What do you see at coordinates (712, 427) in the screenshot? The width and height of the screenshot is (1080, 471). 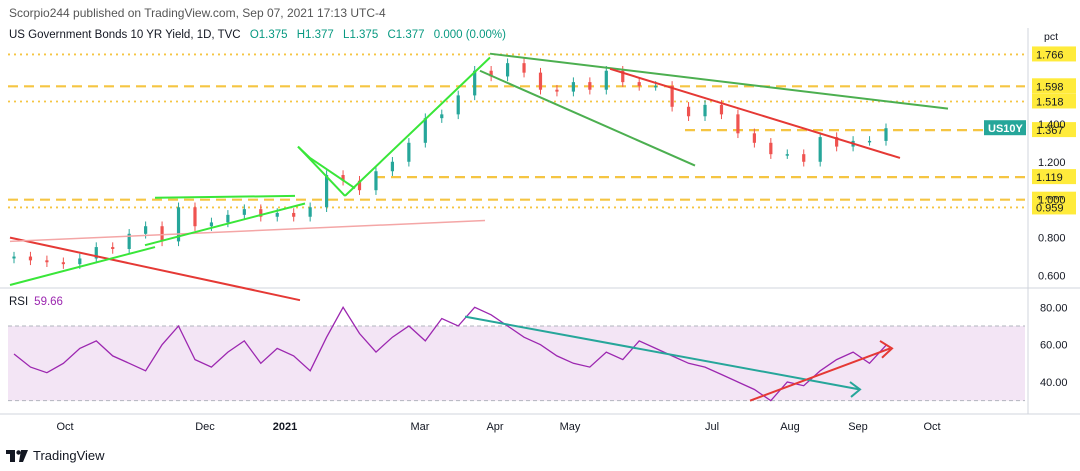 I see `time-tick: Jul` at bounding box center [712, 427].